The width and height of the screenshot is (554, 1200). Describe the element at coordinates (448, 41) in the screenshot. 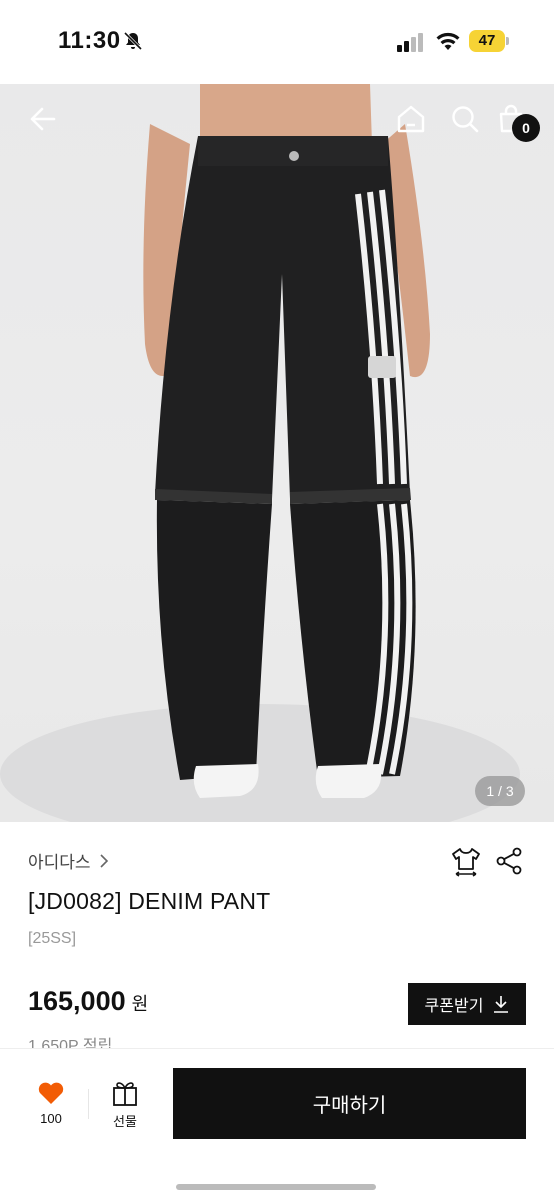

I see `wifi-icon` at that location.